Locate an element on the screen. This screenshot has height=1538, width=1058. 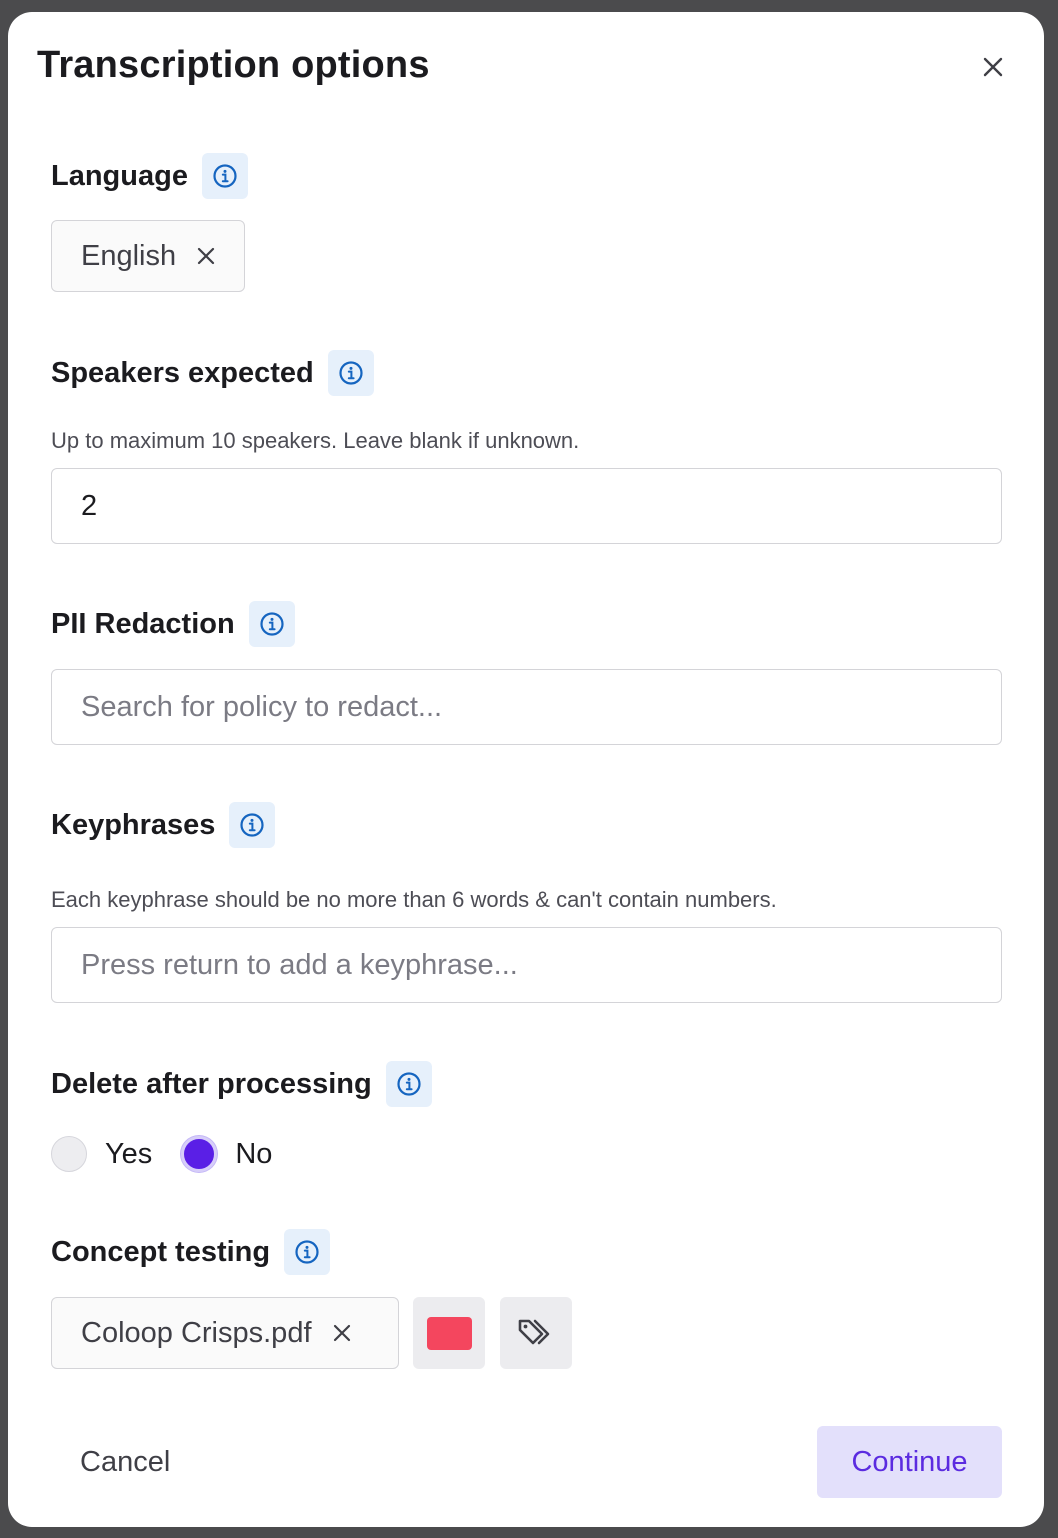
delete-info-button is located at coordinates (408, 1084).